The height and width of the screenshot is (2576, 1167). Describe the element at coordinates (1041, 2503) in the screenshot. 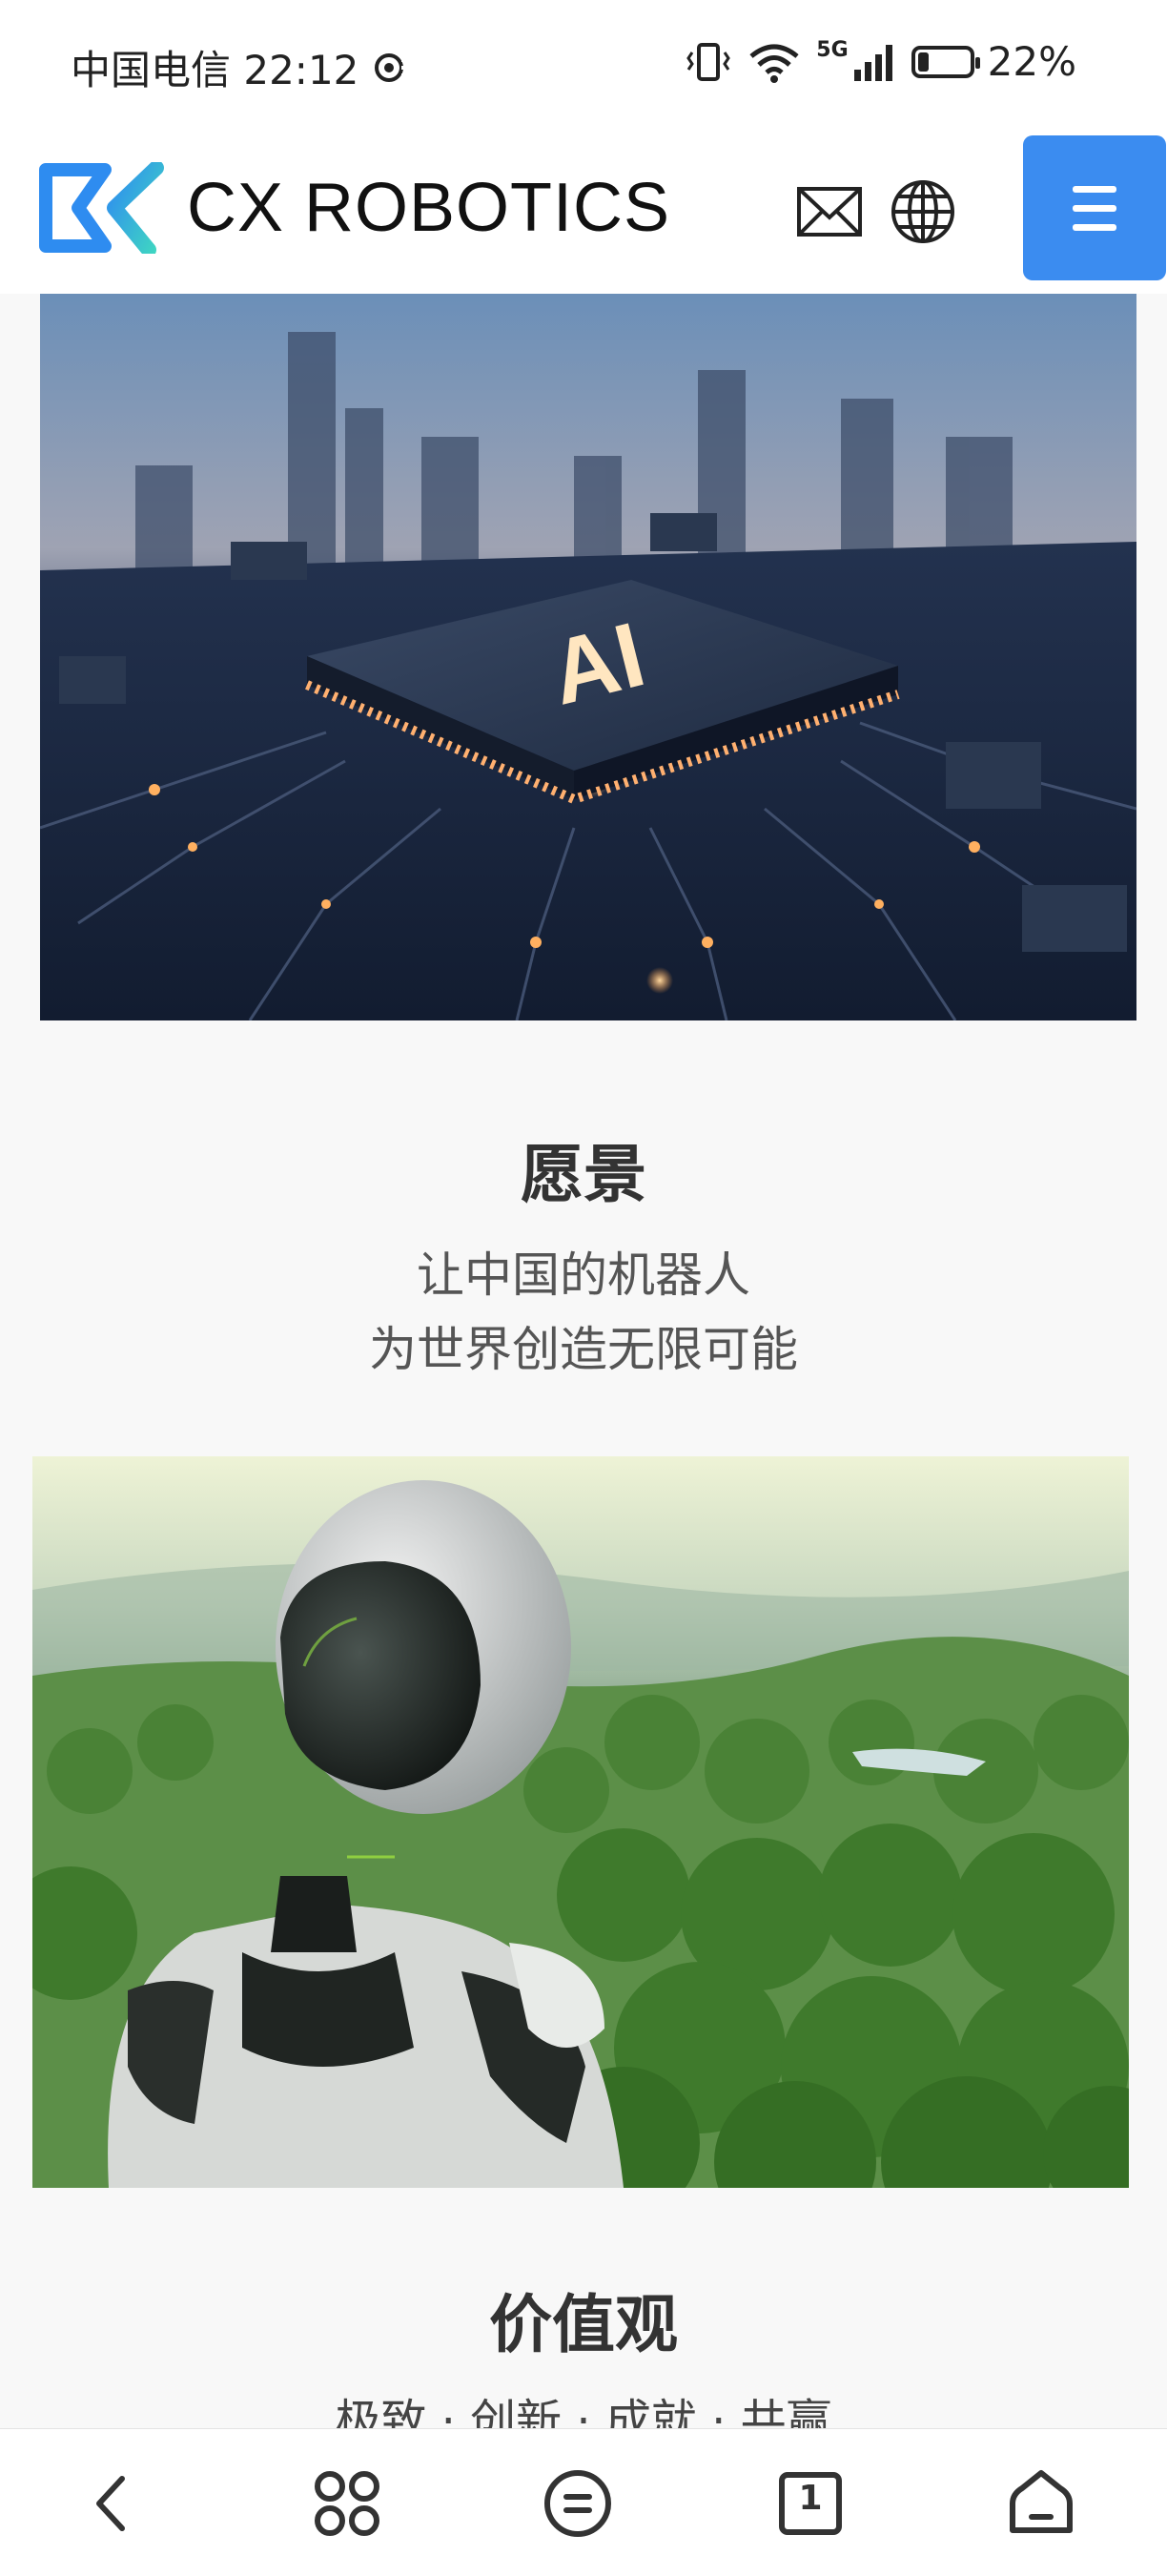

I see `home-icon` at that location.